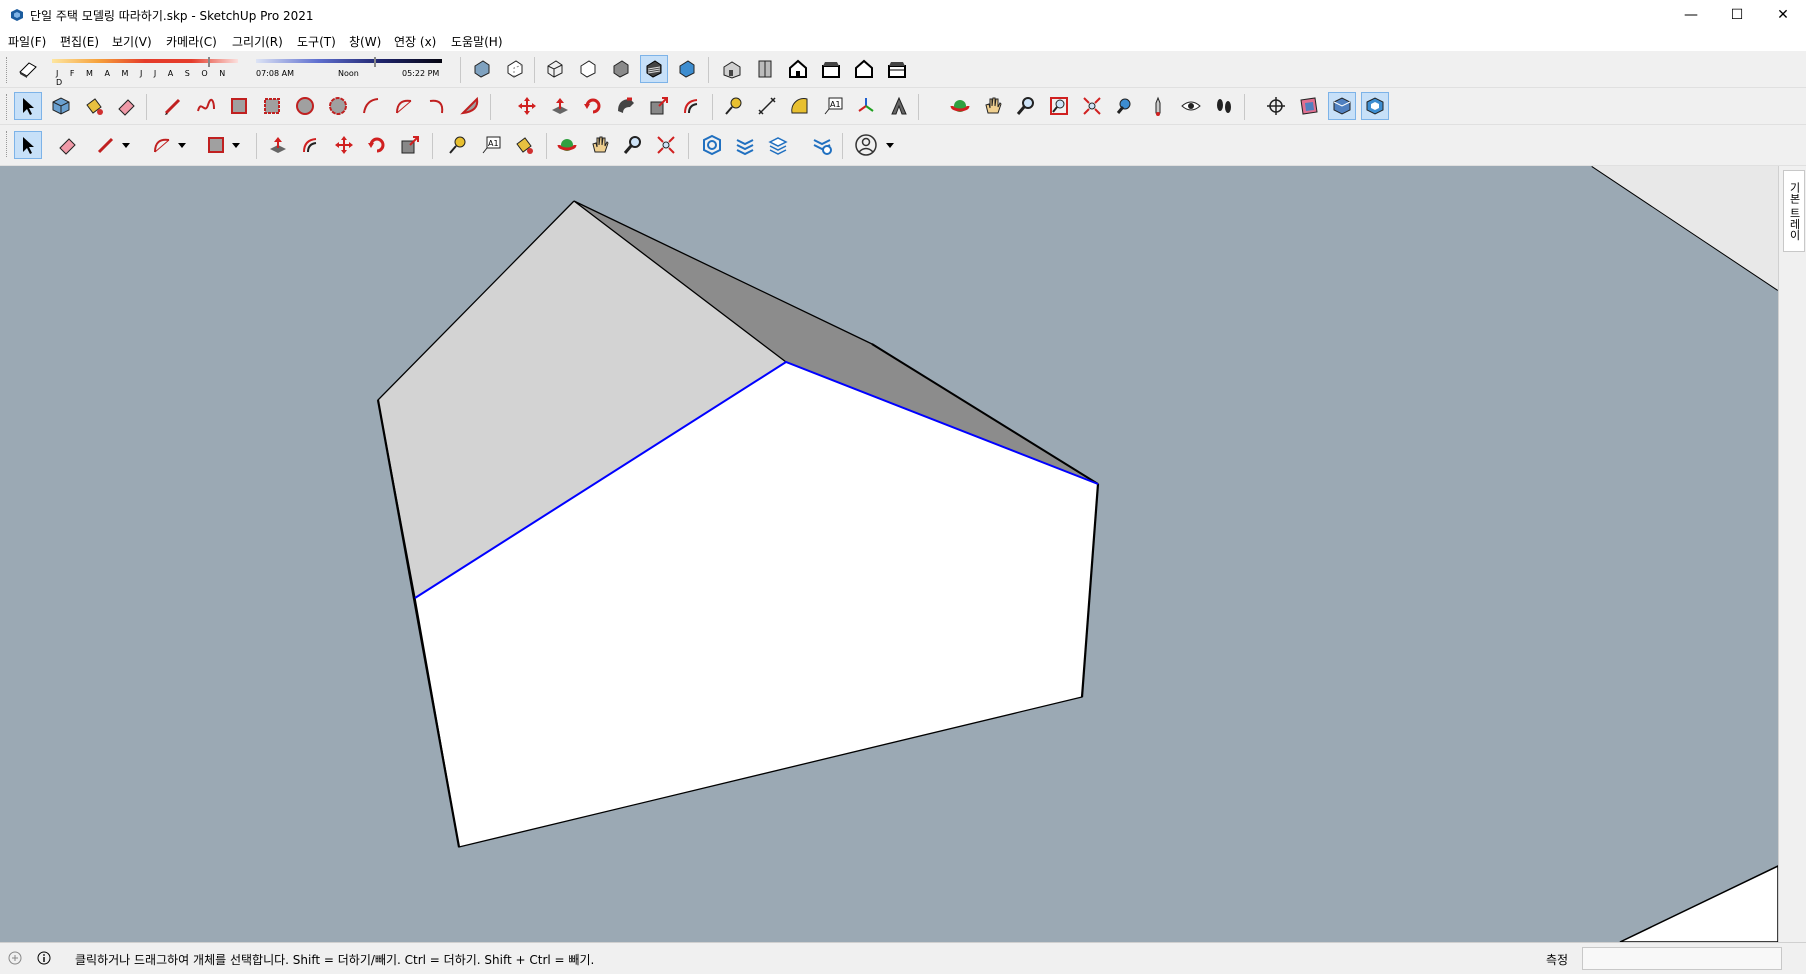 This screenshot has height=974, width=1806. Describe the element at coordinates (191, 41) in the screenshot. I see `menu-camera: 카메라(C)` at that location.